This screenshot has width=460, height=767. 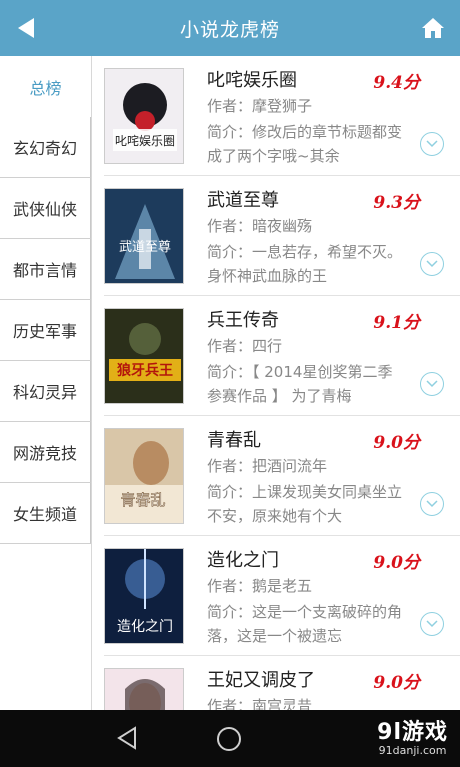 I want to click on watermark-url: 91danji.com, so click(x=412, y=750).